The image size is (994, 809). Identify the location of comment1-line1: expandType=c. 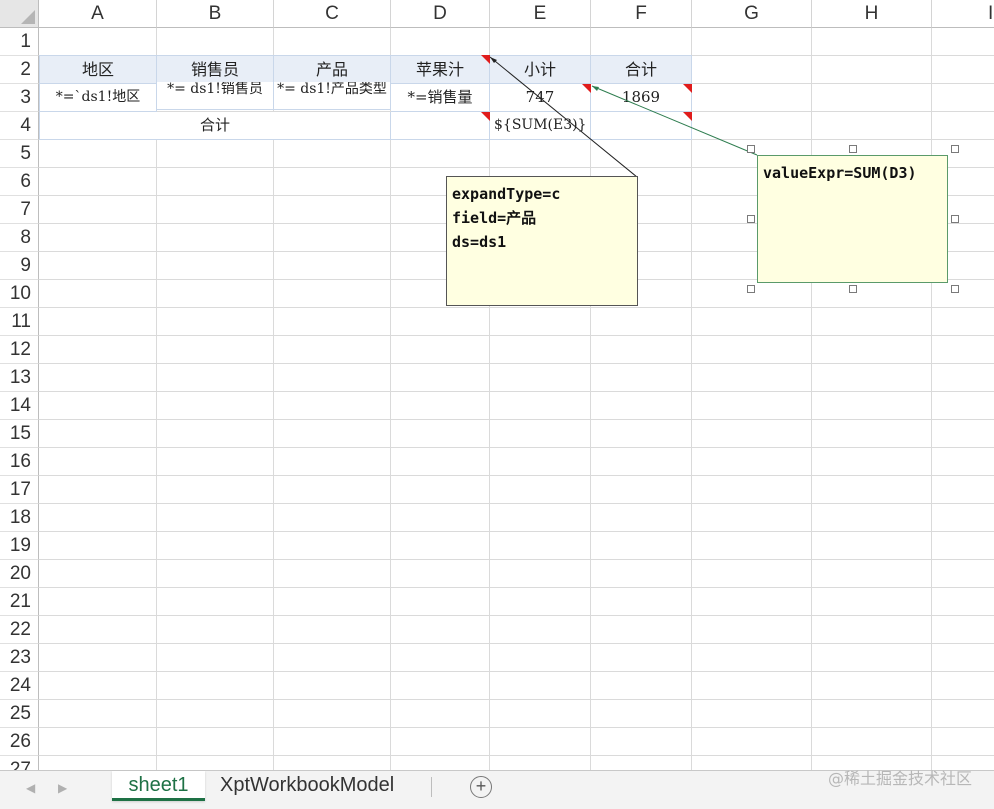
(506, 194).